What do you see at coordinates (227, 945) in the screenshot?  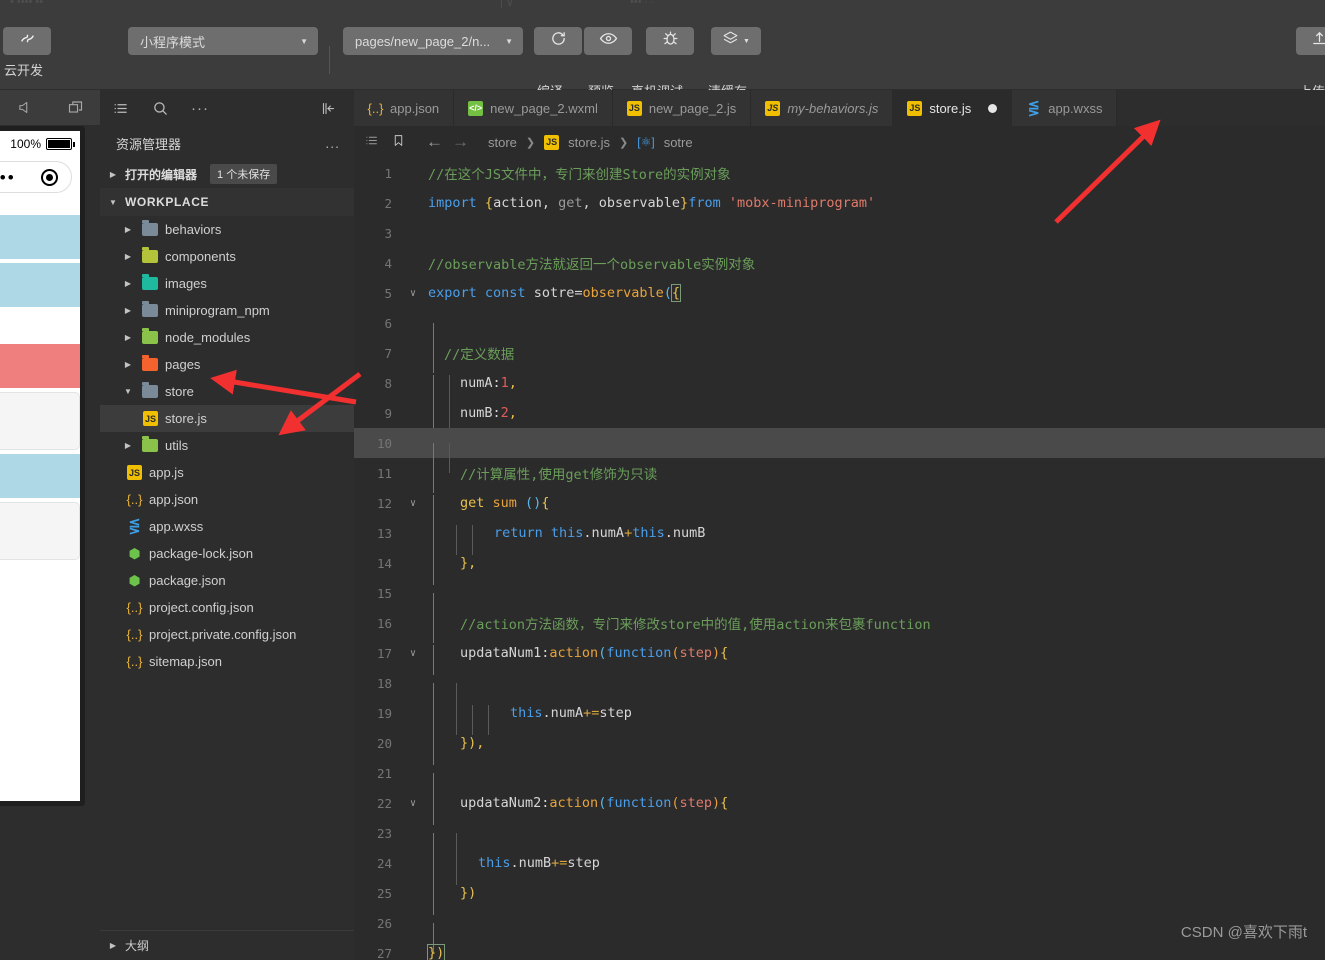 I see `outline-section: ▶ 大纲` at bounding box center [227, 945].